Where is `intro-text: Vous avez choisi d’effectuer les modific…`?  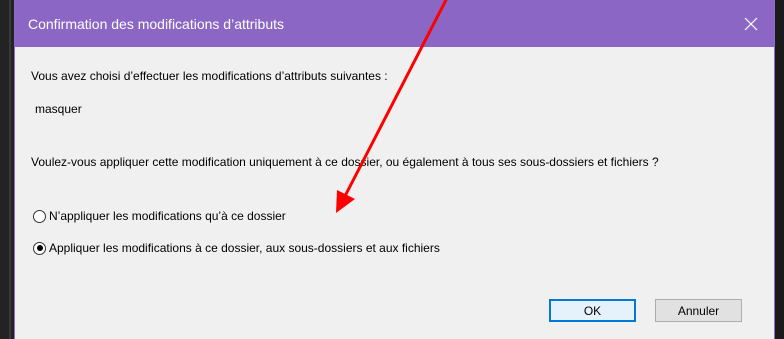 intro-text: Vous avez choisi d’effectuer les modific… is located at coordinates (209, 76).